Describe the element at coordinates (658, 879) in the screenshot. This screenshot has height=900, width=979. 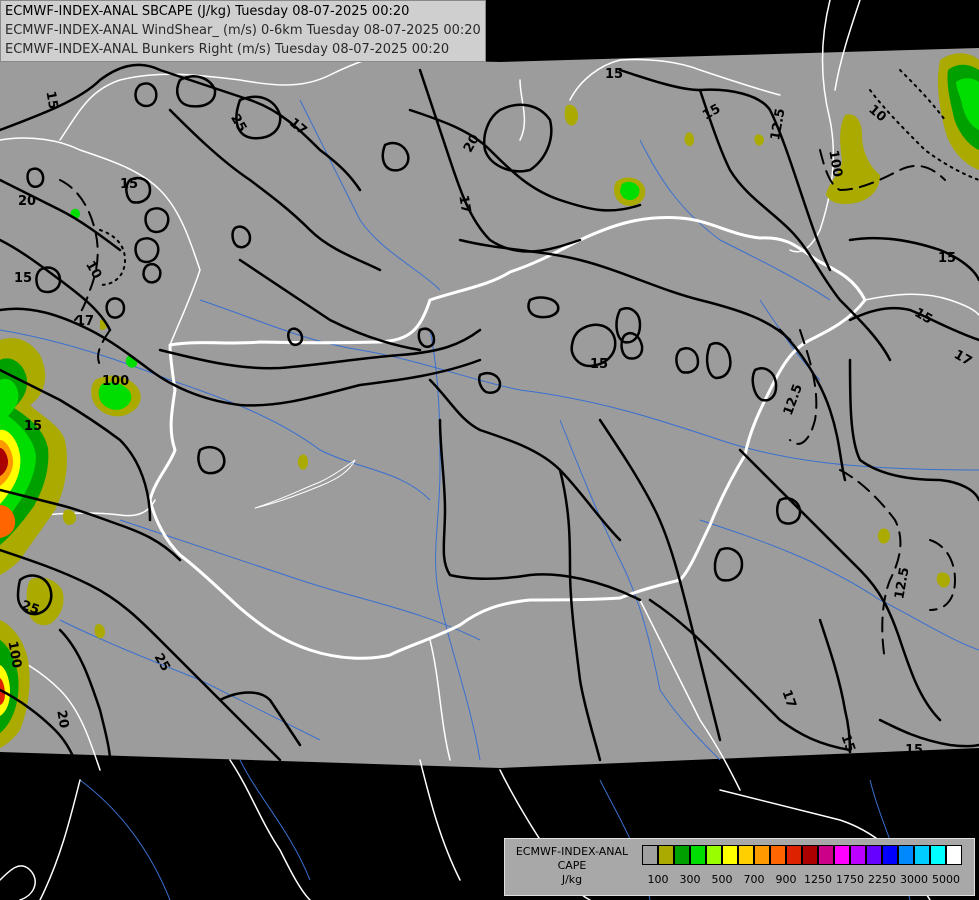
I see `legend-tick-label: 100` at that location.